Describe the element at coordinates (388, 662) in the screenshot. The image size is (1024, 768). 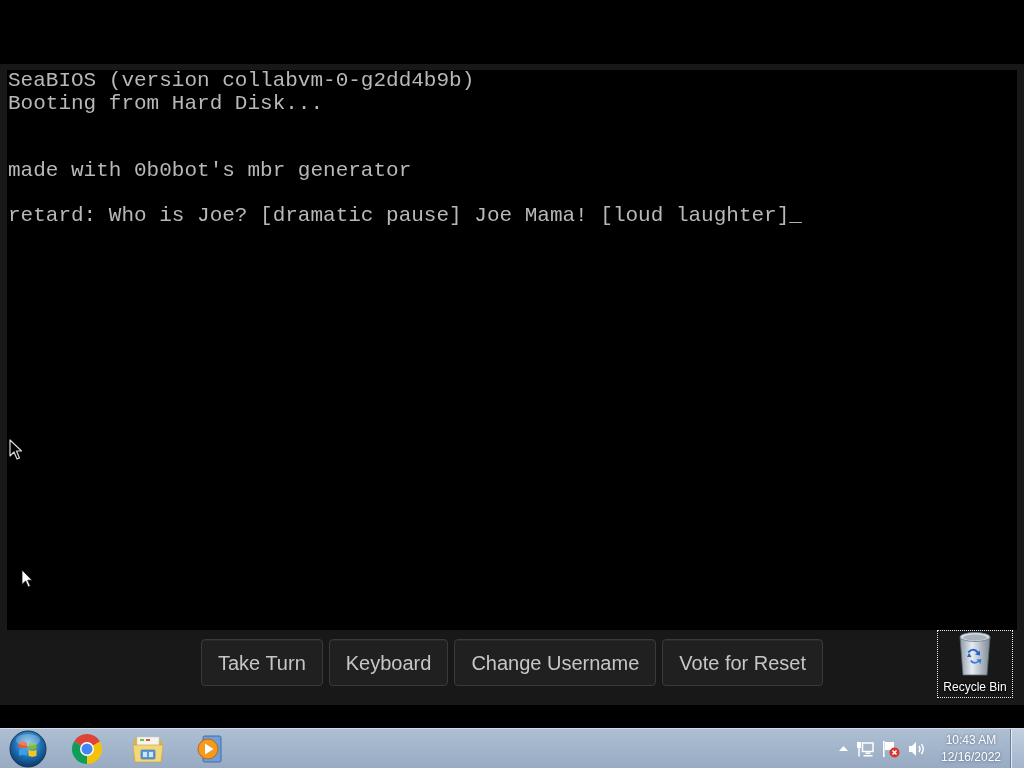
I see `vm-action-button: Keyboard` at that location.